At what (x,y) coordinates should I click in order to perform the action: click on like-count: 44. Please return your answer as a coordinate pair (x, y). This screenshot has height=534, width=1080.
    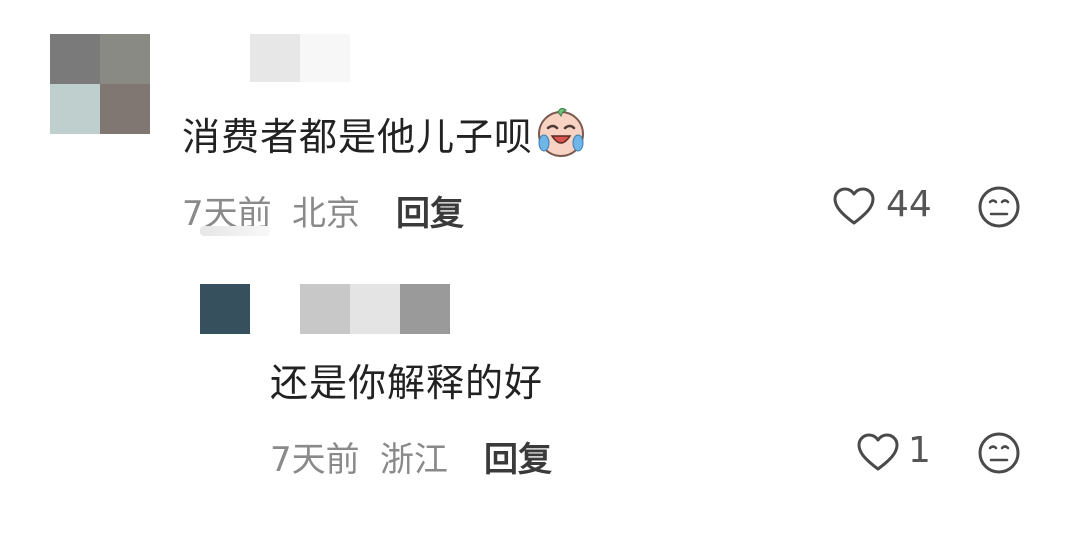
    Looking at the image, I should click on (909, 204).